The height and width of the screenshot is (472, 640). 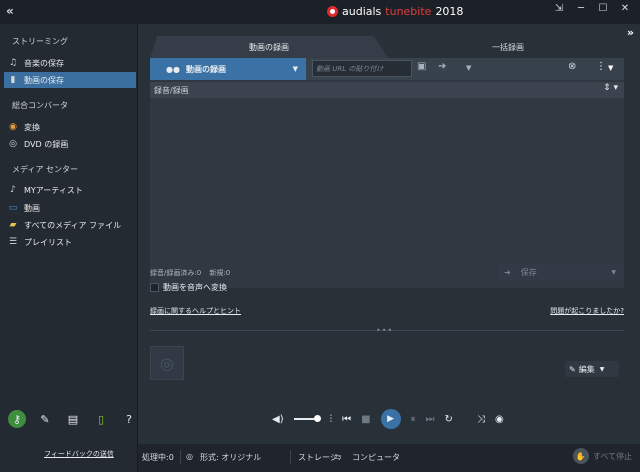 I want to click on help-tips-link: 録画に関するヘルプとヒント, so click(x=195, y=311).